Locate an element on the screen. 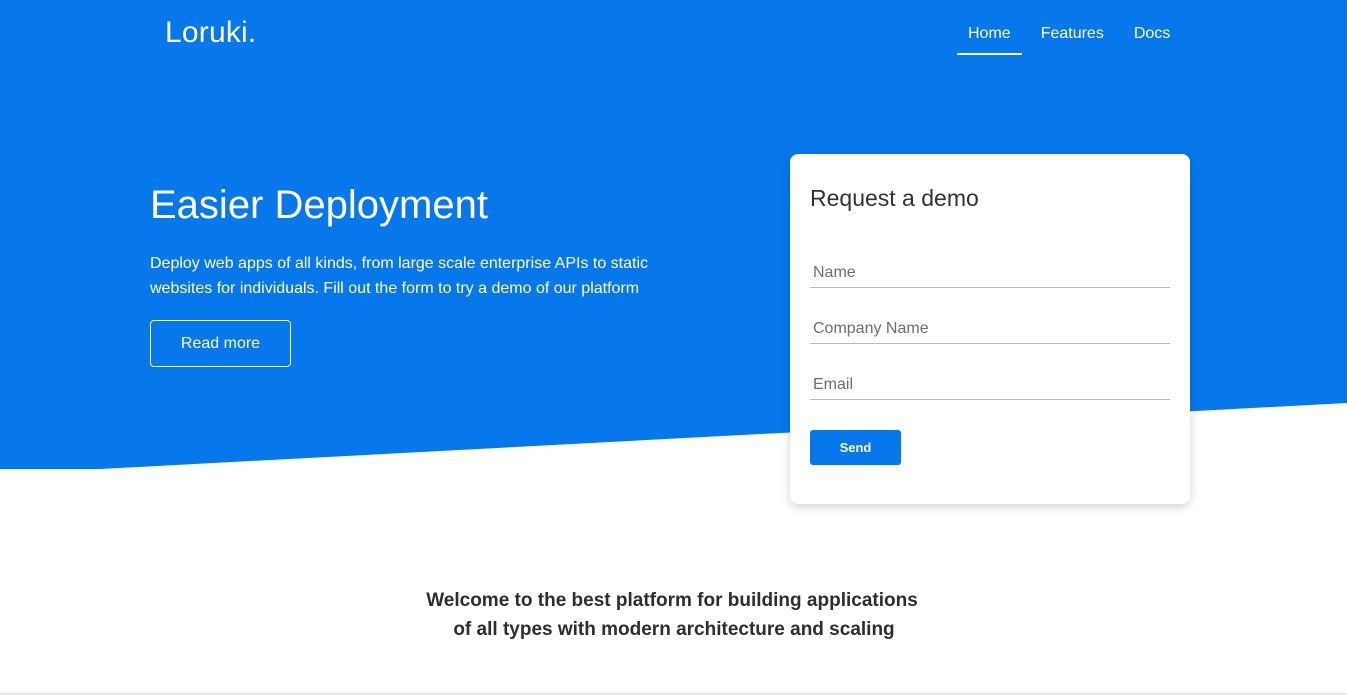 Image resolution: width=1347 pixels, height=695 pixels. name-field is located at coordinates (990, 273).